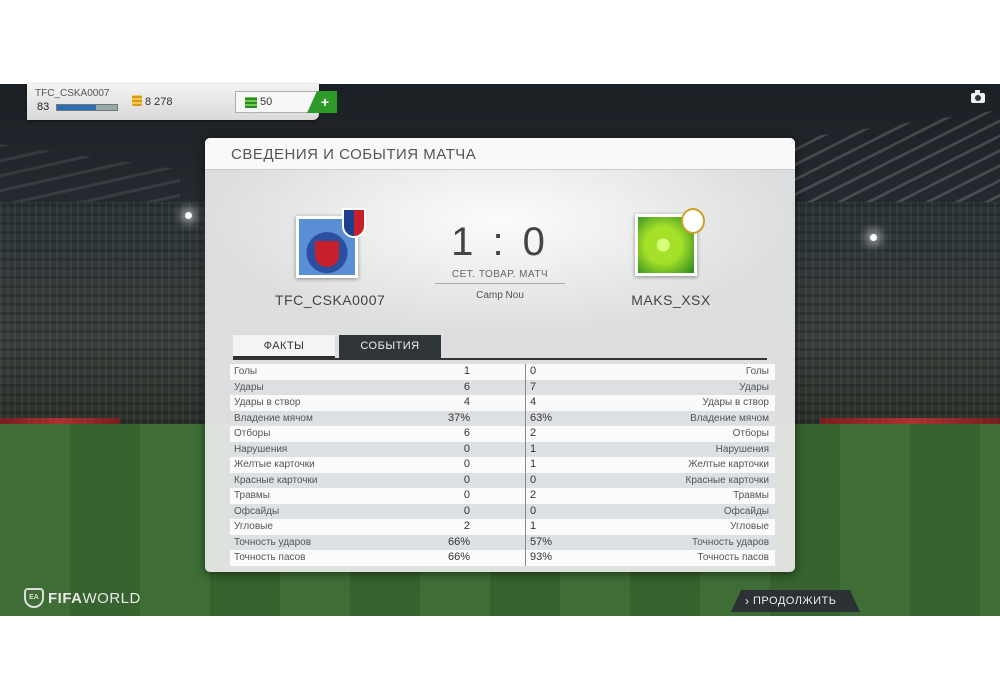  Describe the element at coordinates (502, 542) in the screenshot. I see `stat-row: Точность ударов 66% 57% Точность ударов` at that location.